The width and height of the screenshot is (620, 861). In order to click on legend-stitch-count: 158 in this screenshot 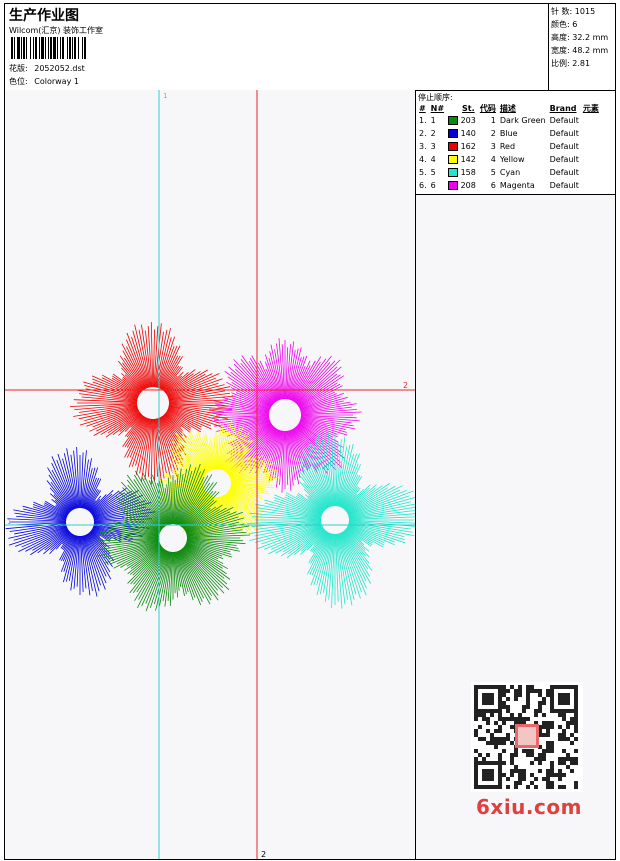, I will do `click(467, 172)`.